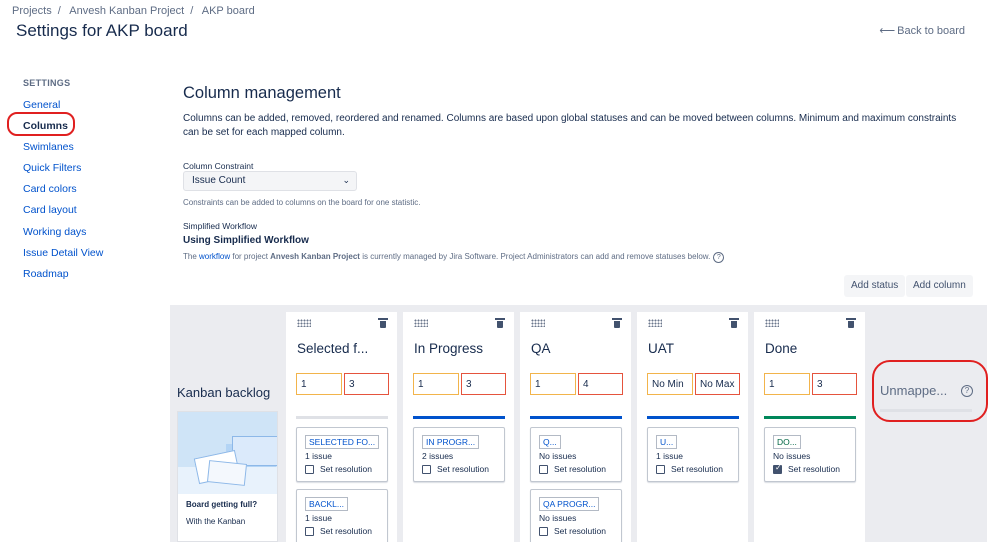 This screenshot has height=542, width=999. What do you see at coordinates (719, 257) in the screenshot?
I see `help-icon: ?` at bounding box center [719, 257].